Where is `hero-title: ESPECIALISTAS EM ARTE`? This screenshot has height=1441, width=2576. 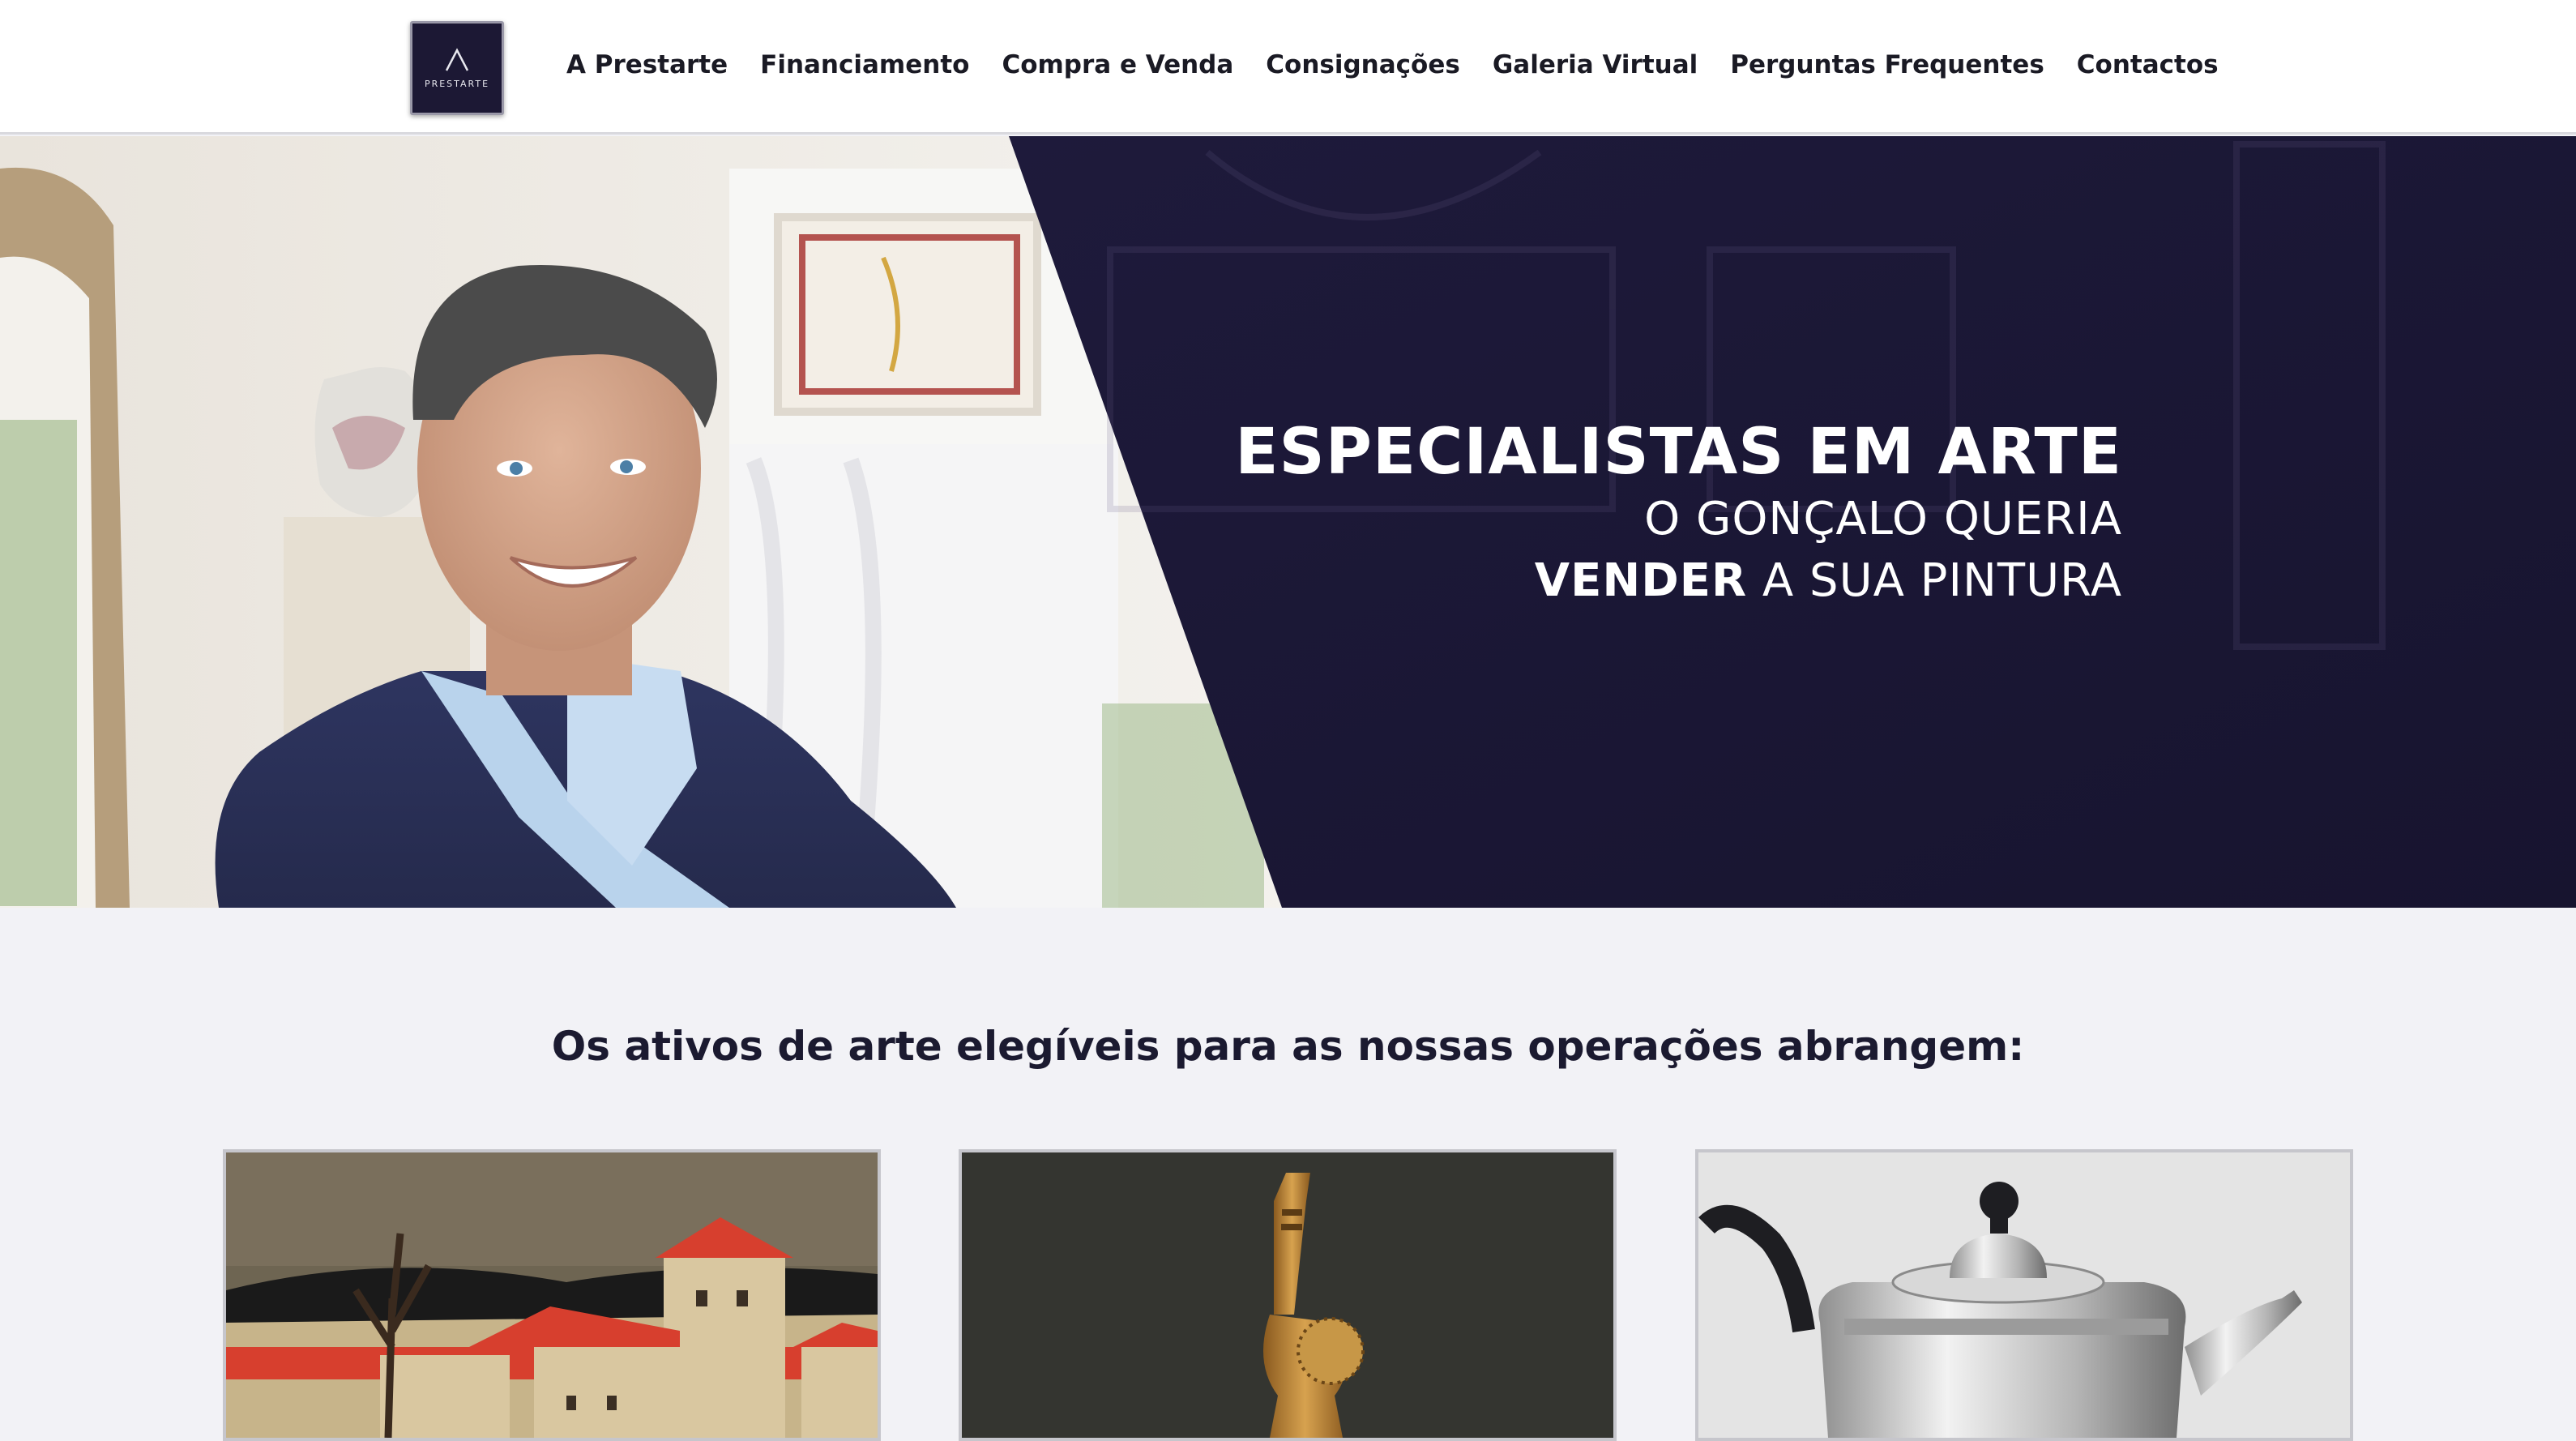 hero-title: ESPECIALISTAS EM ARTE is located at coordinates (1678, 453).